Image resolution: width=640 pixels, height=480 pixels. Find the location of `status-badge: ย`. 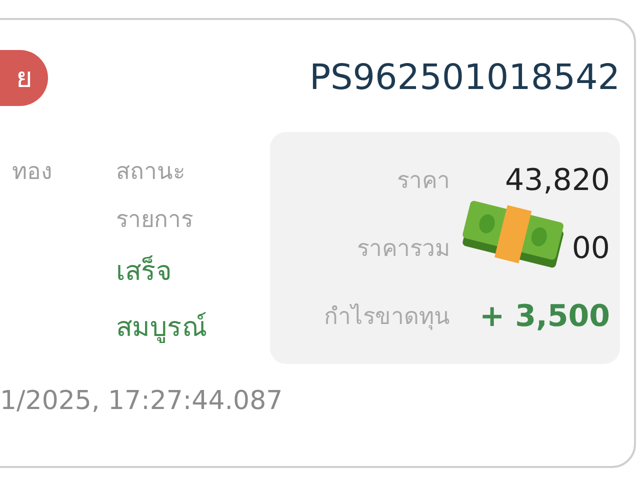

status-badge: ย is located at coordinates (24, 78).